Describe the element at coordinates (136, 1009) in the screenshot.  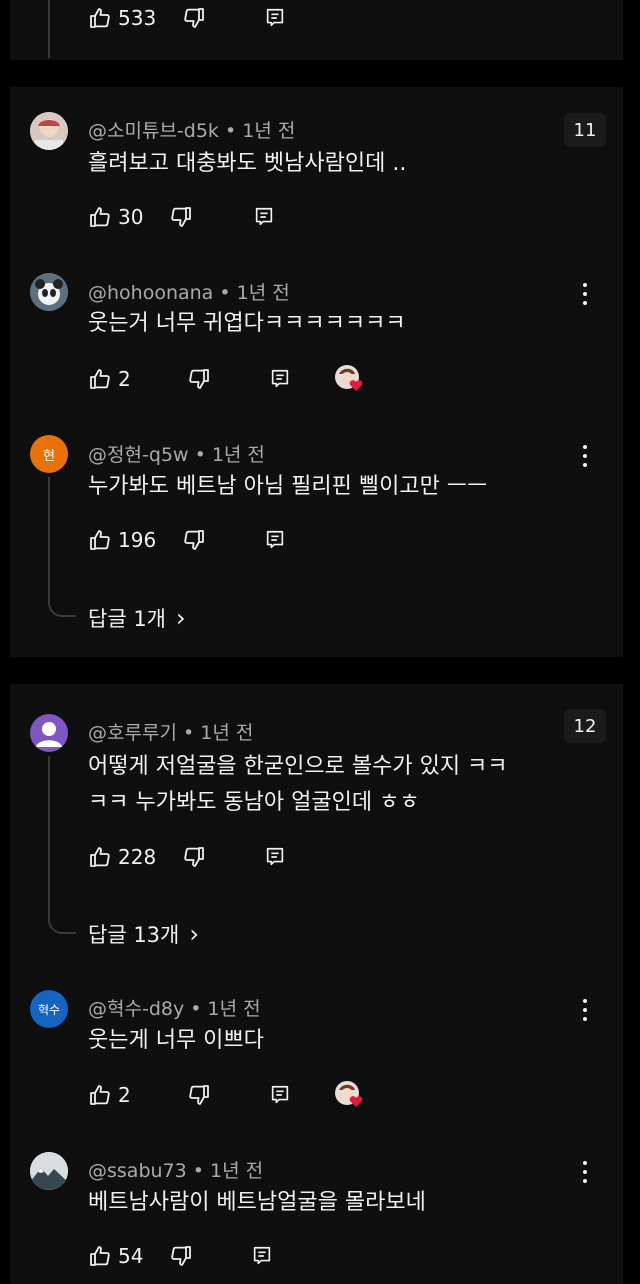
I see `comment-author: @혁수-d8y` at that location.